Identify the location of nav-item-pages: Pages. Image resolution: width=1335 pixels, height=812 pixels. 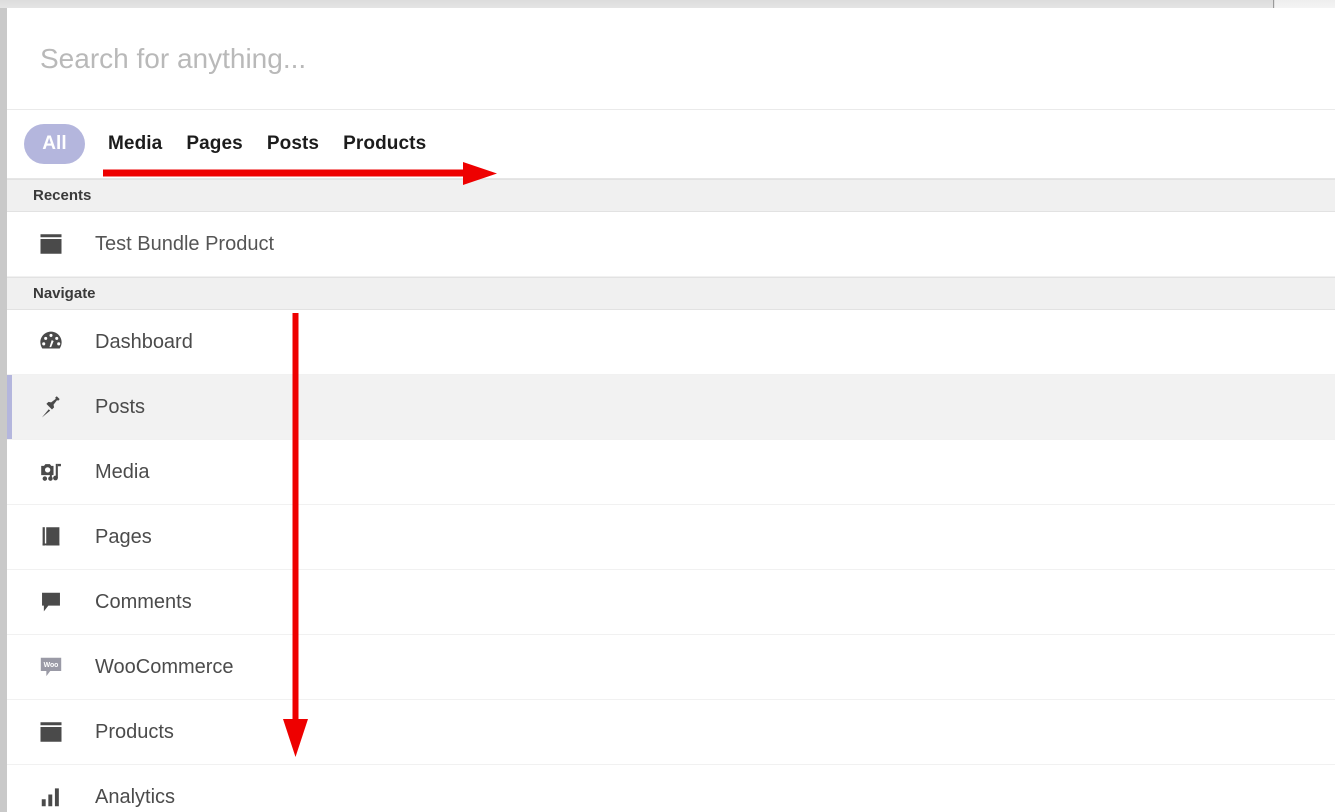
(671, 537).